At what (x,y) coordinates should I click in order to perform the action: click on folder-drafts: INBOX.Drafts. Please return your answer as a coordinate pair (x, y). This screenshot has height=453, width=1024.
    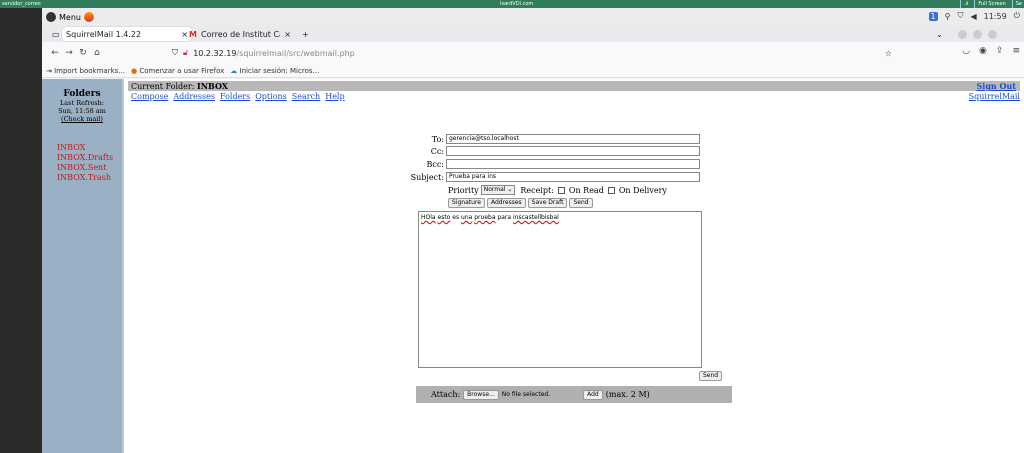
    Looking at the image, I should click on (89, 158).